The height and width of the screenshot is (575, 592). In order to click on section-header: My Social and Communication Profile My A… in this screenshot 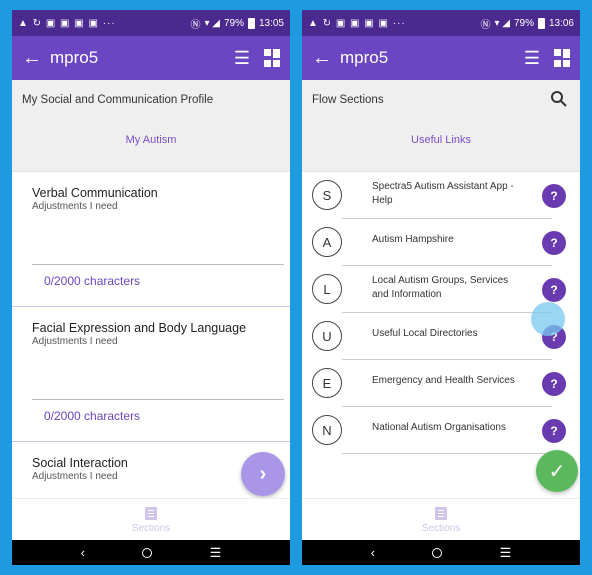, I will do `click(151, 126)`.